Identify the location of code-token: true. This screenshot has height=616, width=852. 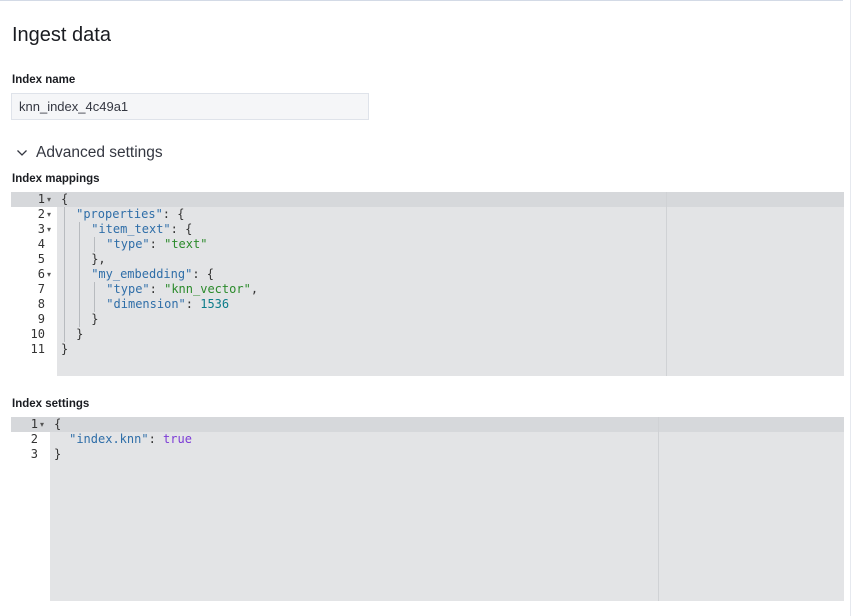
(177, 439).